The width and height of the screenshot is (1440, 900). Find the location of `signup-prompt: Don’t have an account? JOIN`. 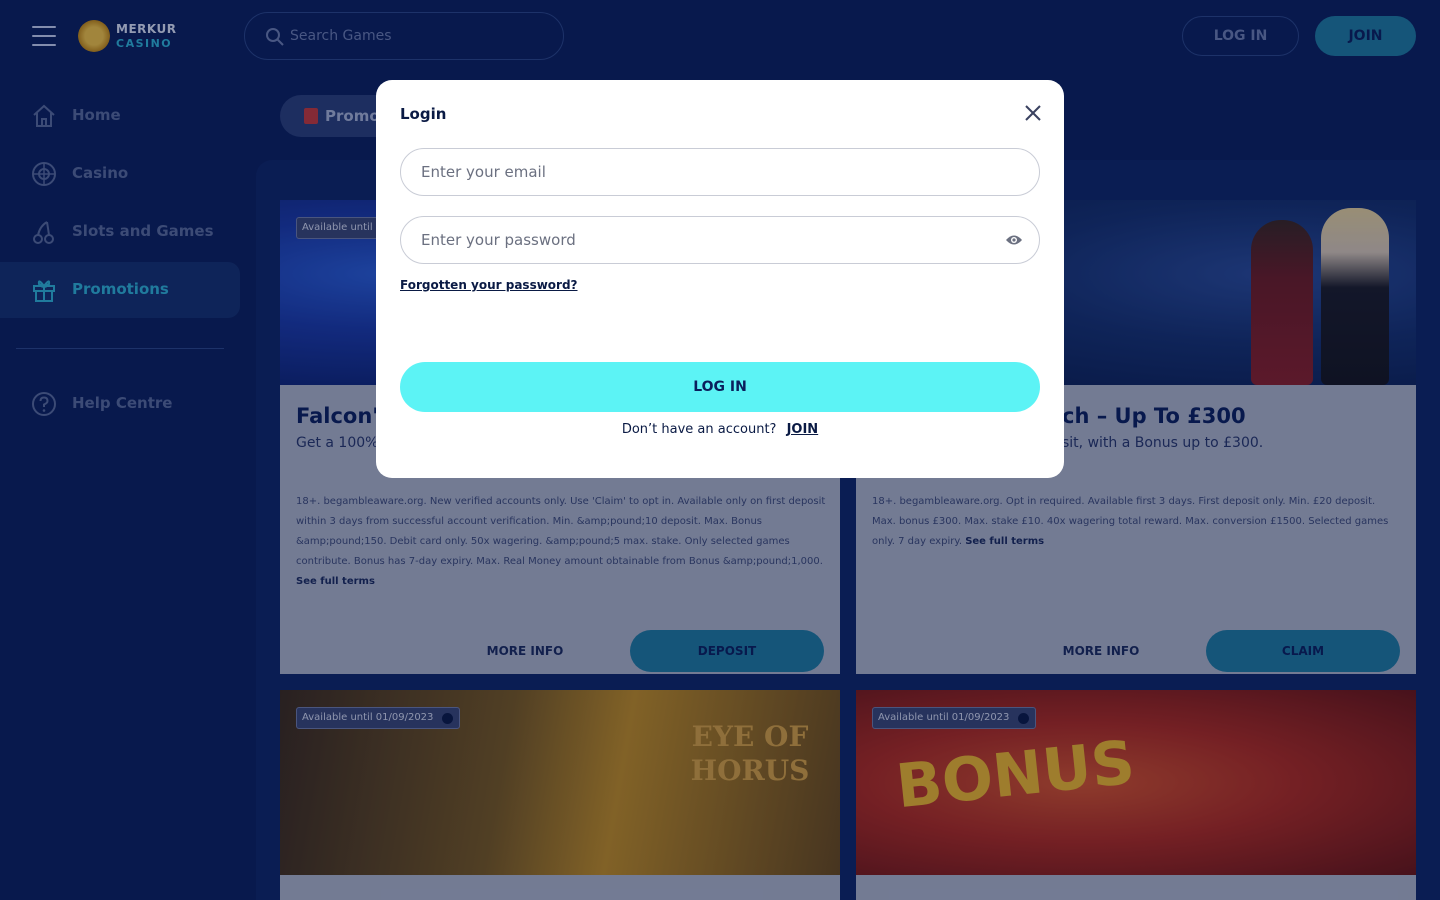

signup-prompt: Don’t have an account? JOIN is located at coordinates (720, 429).